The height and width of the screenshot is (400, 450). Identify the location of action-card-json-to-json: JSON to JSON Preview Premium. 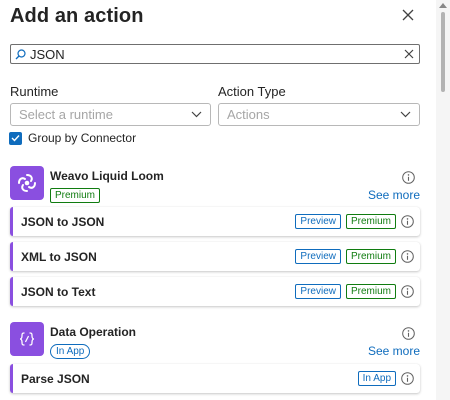
(215, 221).